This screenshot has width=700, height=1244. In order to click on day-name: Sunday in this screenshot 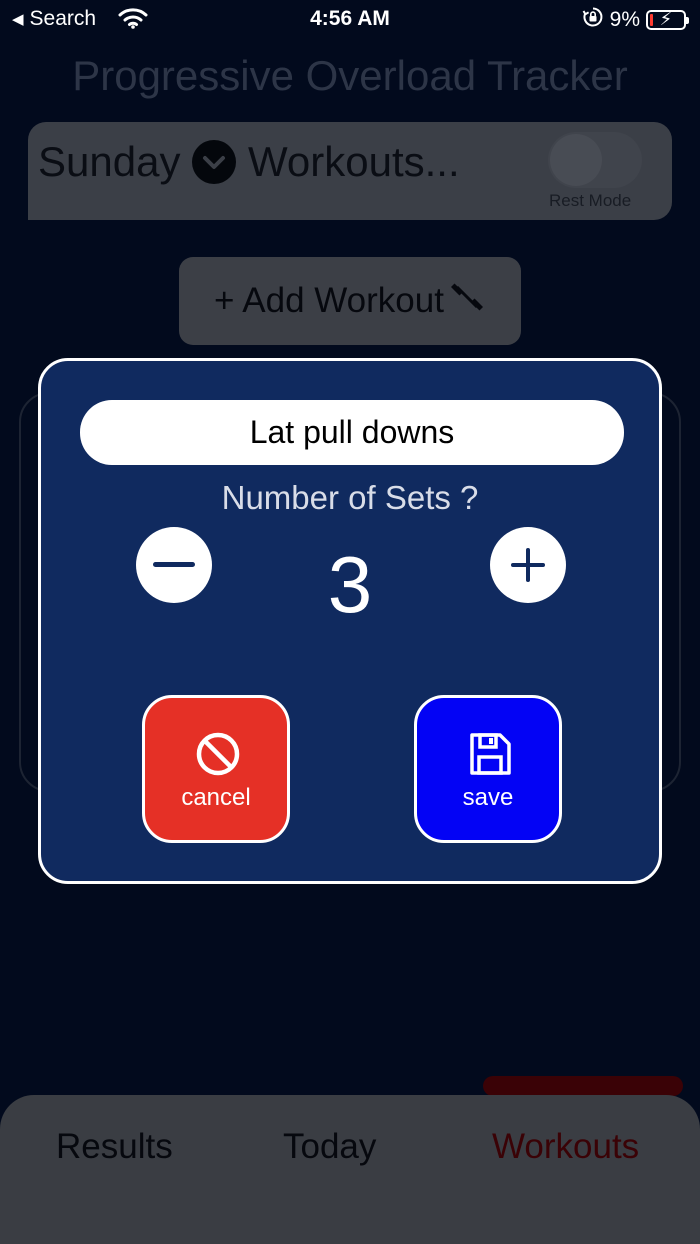, I will do `click(109, 162)`.